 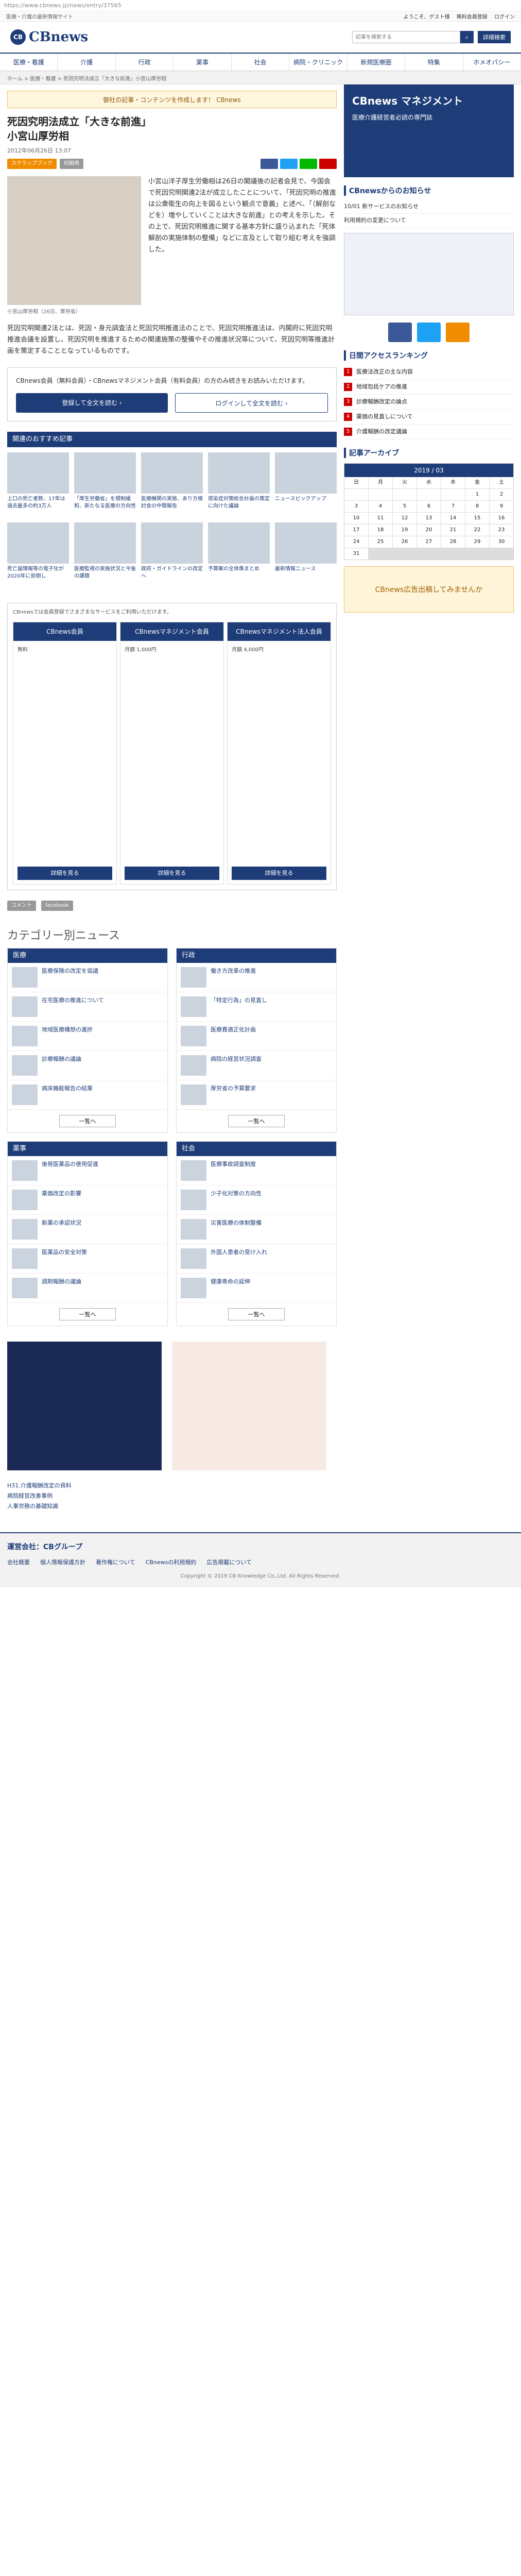 I want to click on calendar-day: 5, so click(x=405, y=506).